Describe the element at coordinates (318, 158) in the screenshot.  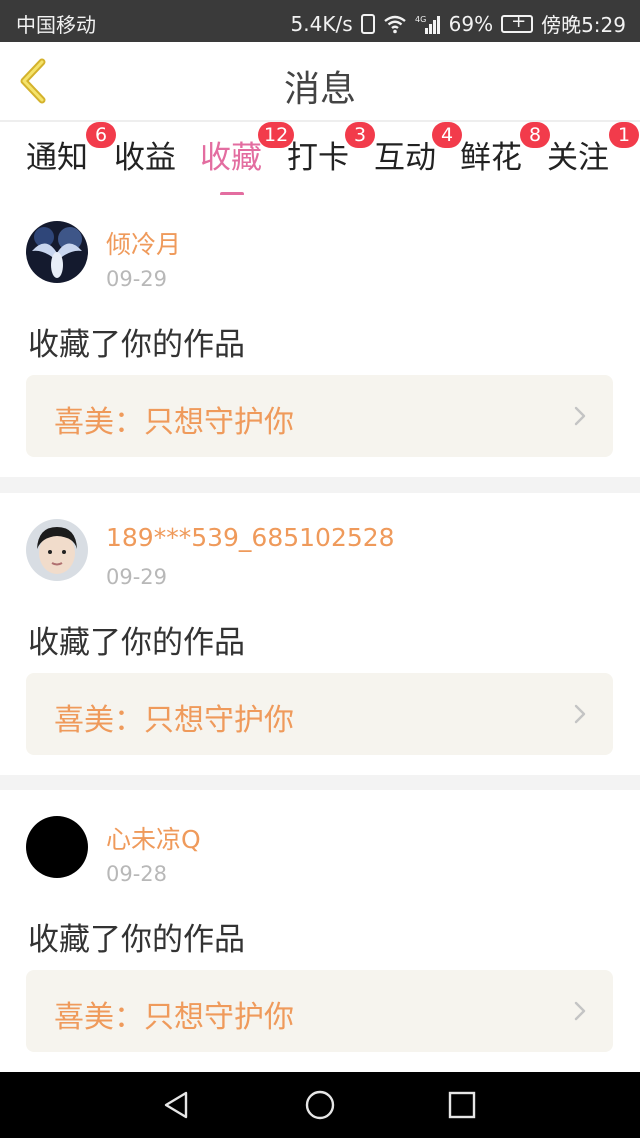
I see `tab-label: 打卡` at that location.